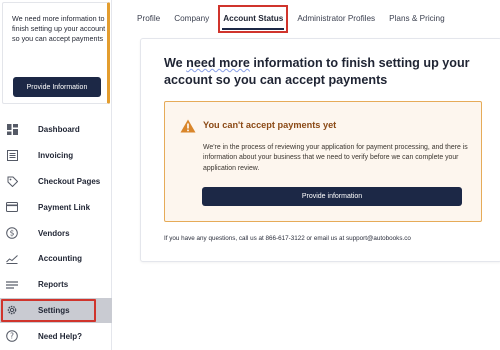  I want to click on sidebar-item-label: Reports, so click(53, 285).